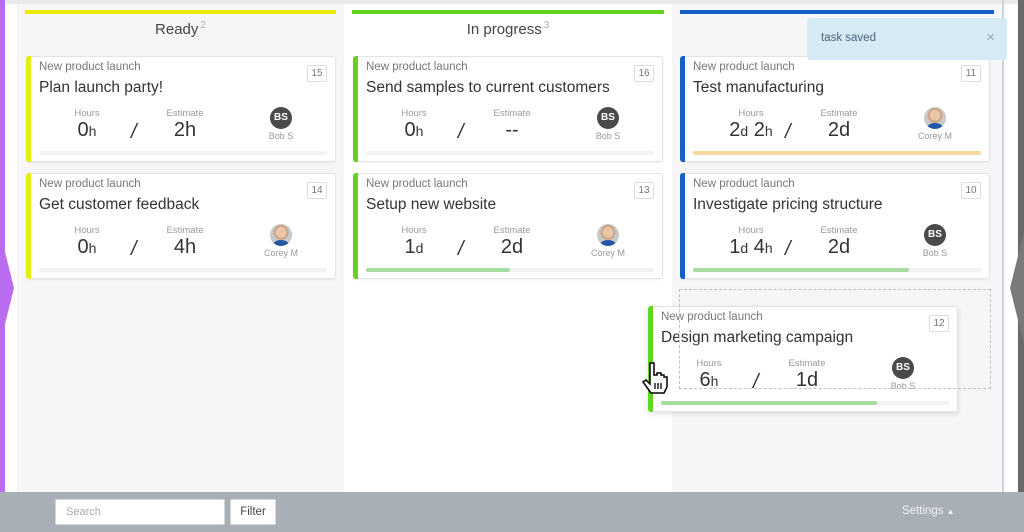  I want to click on estimate-value: --, so click(512, 130).